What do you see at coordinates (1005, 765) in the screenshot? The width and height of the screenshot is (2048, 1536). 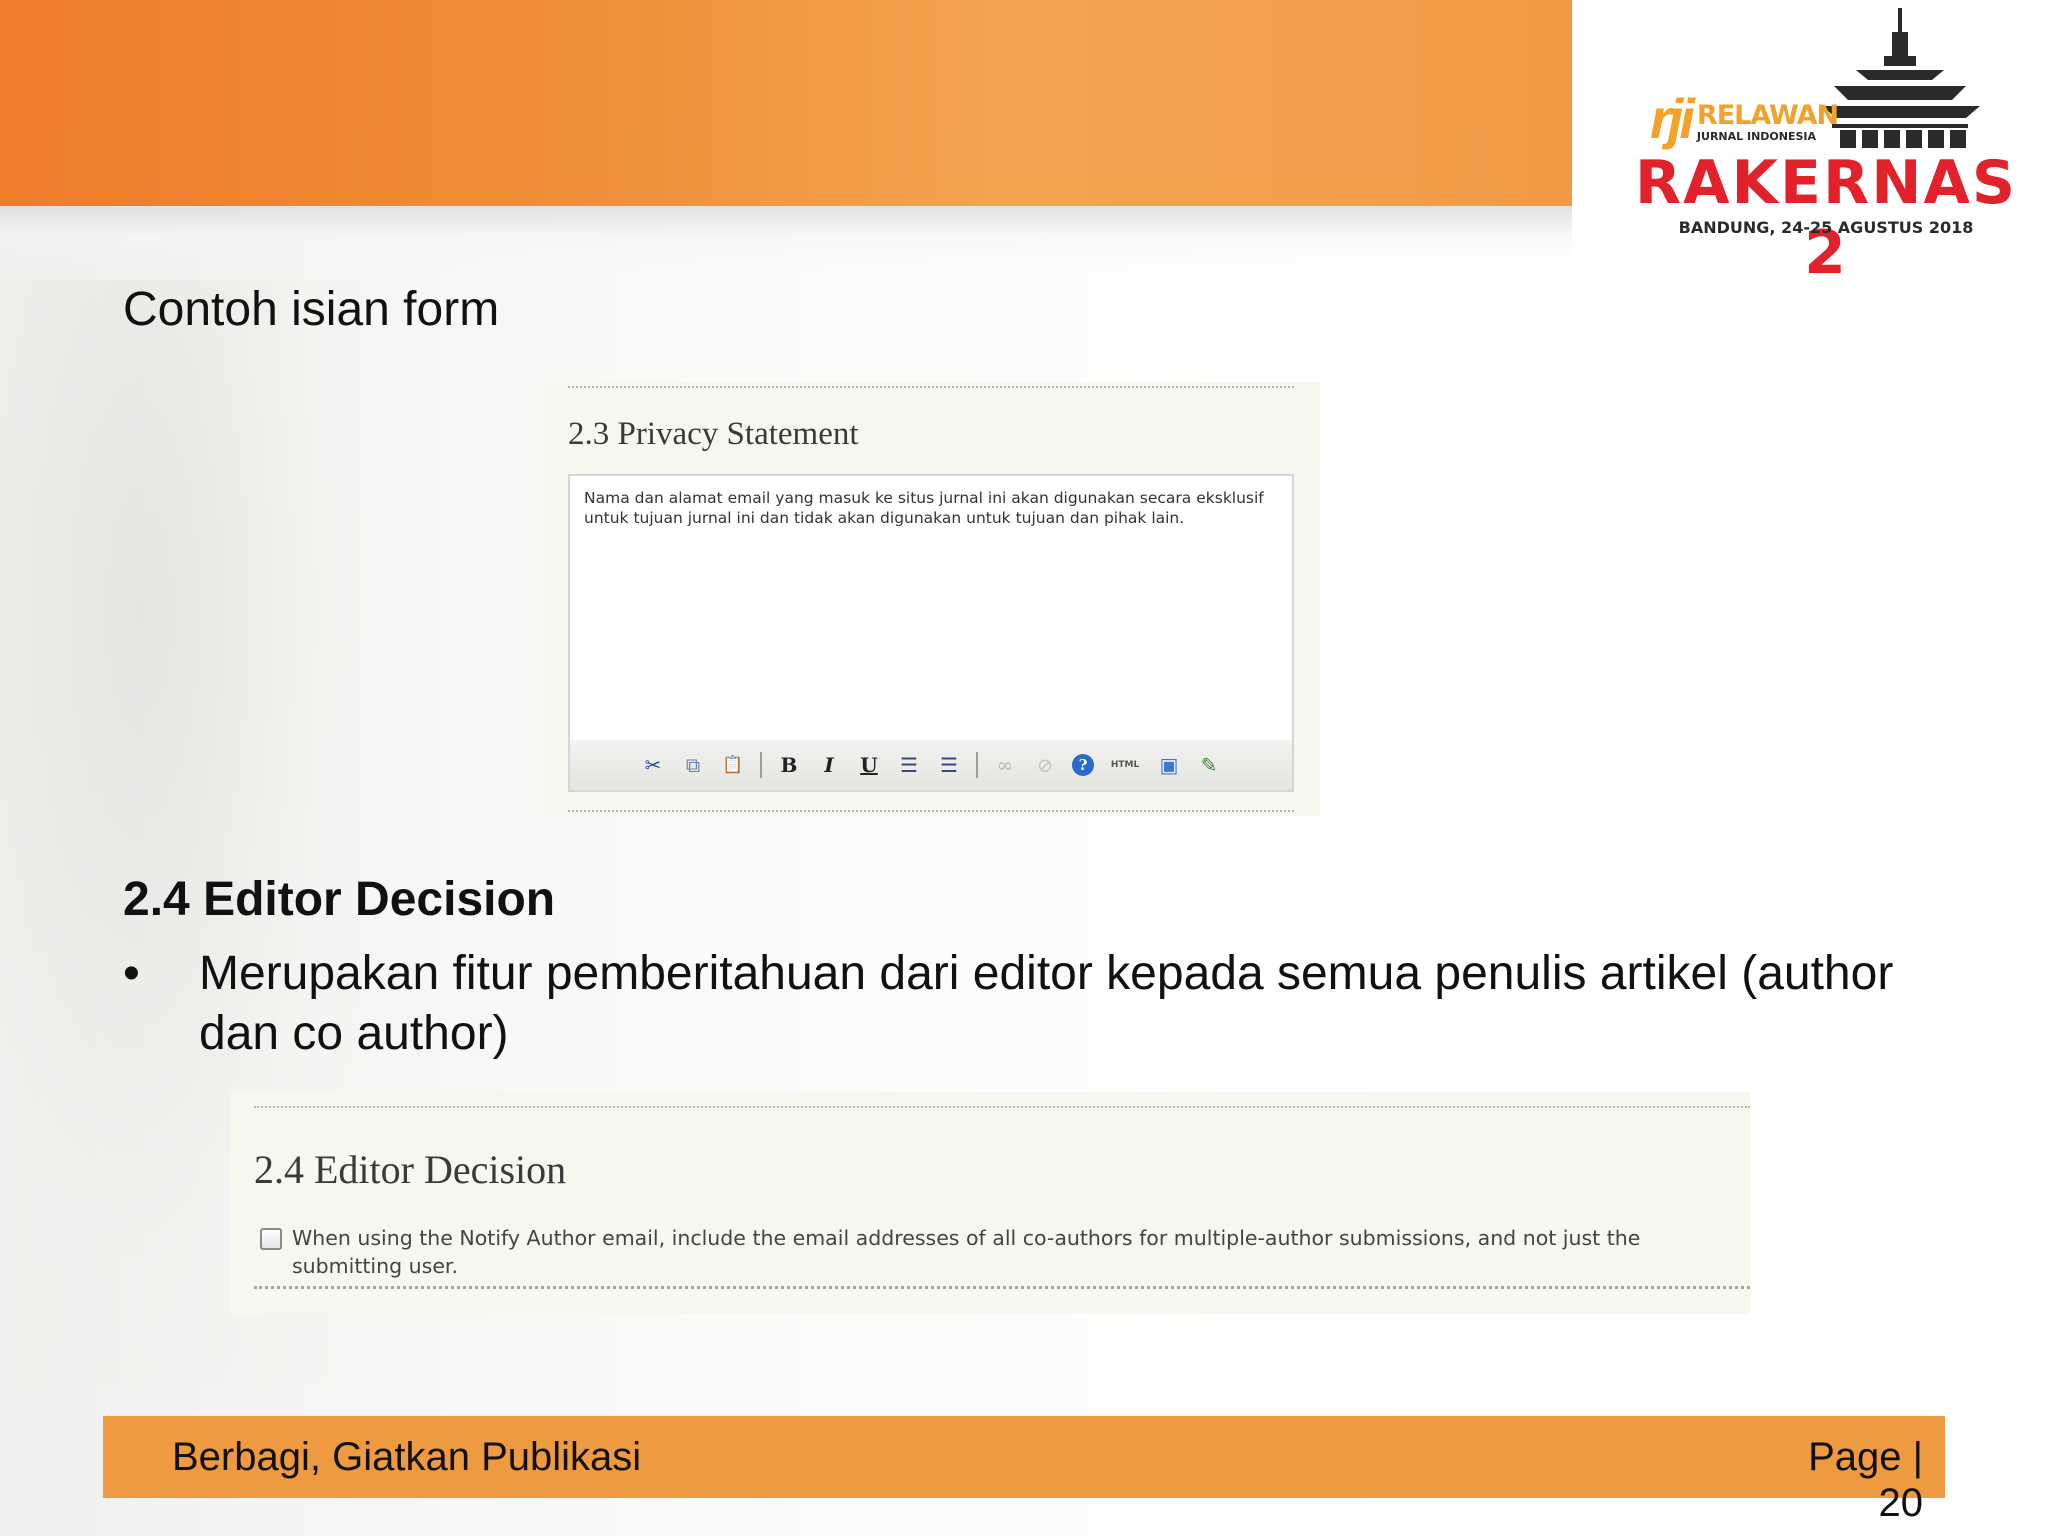 I see `link-icon: ∞` at bounding box center [1005, 765].